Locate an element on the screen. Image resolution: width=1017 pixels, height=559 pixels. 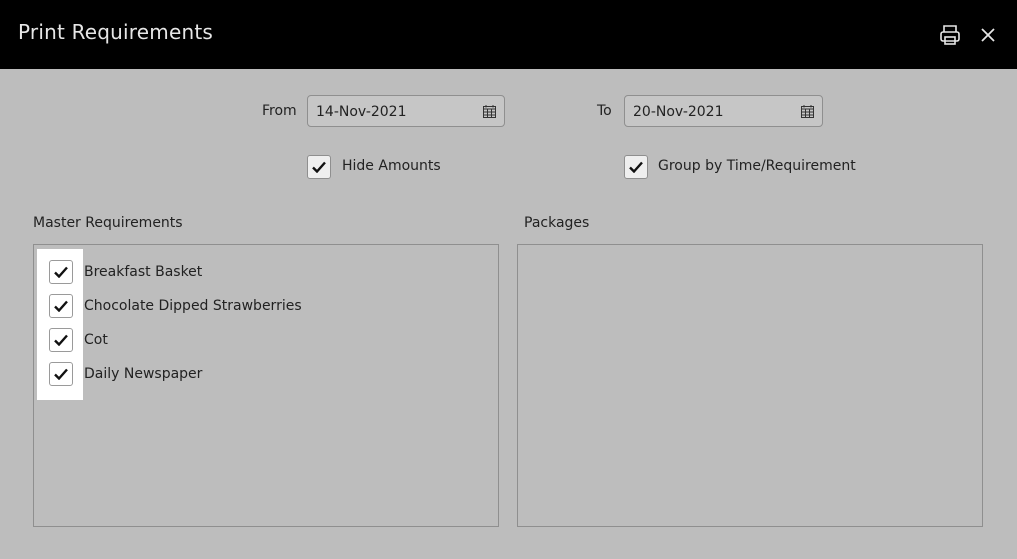
to-date-value: 20-Nov-2021 is located at coordinates (678, 112).